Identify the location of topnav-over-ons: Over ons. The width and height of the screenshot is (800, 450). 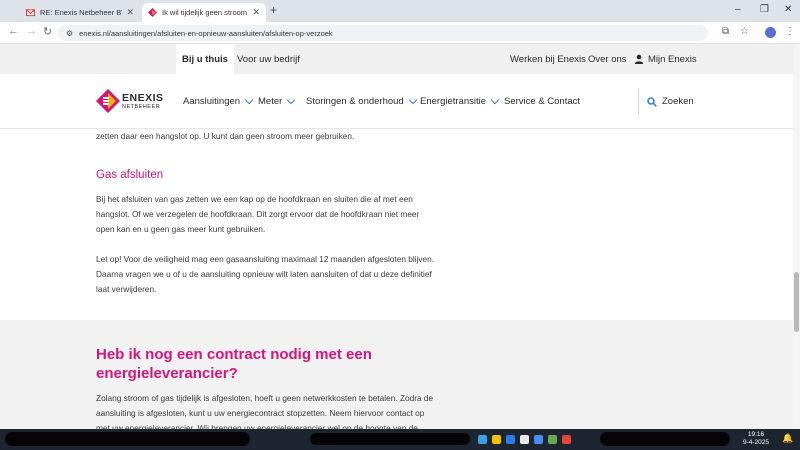
(607, 59).